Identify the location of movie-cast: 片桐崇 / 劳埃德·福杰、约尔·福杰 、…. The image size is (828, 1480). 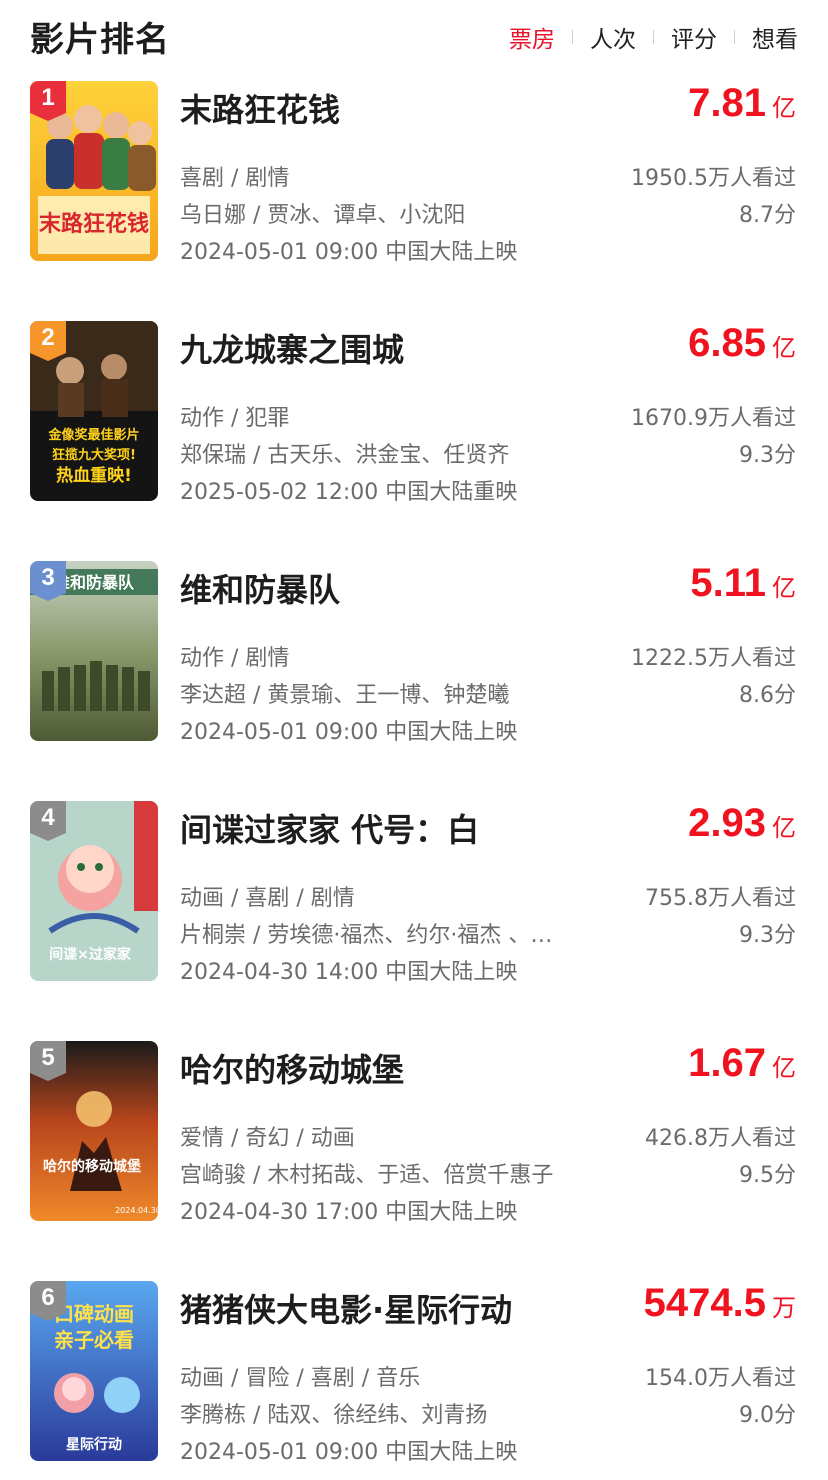
(366, 935).